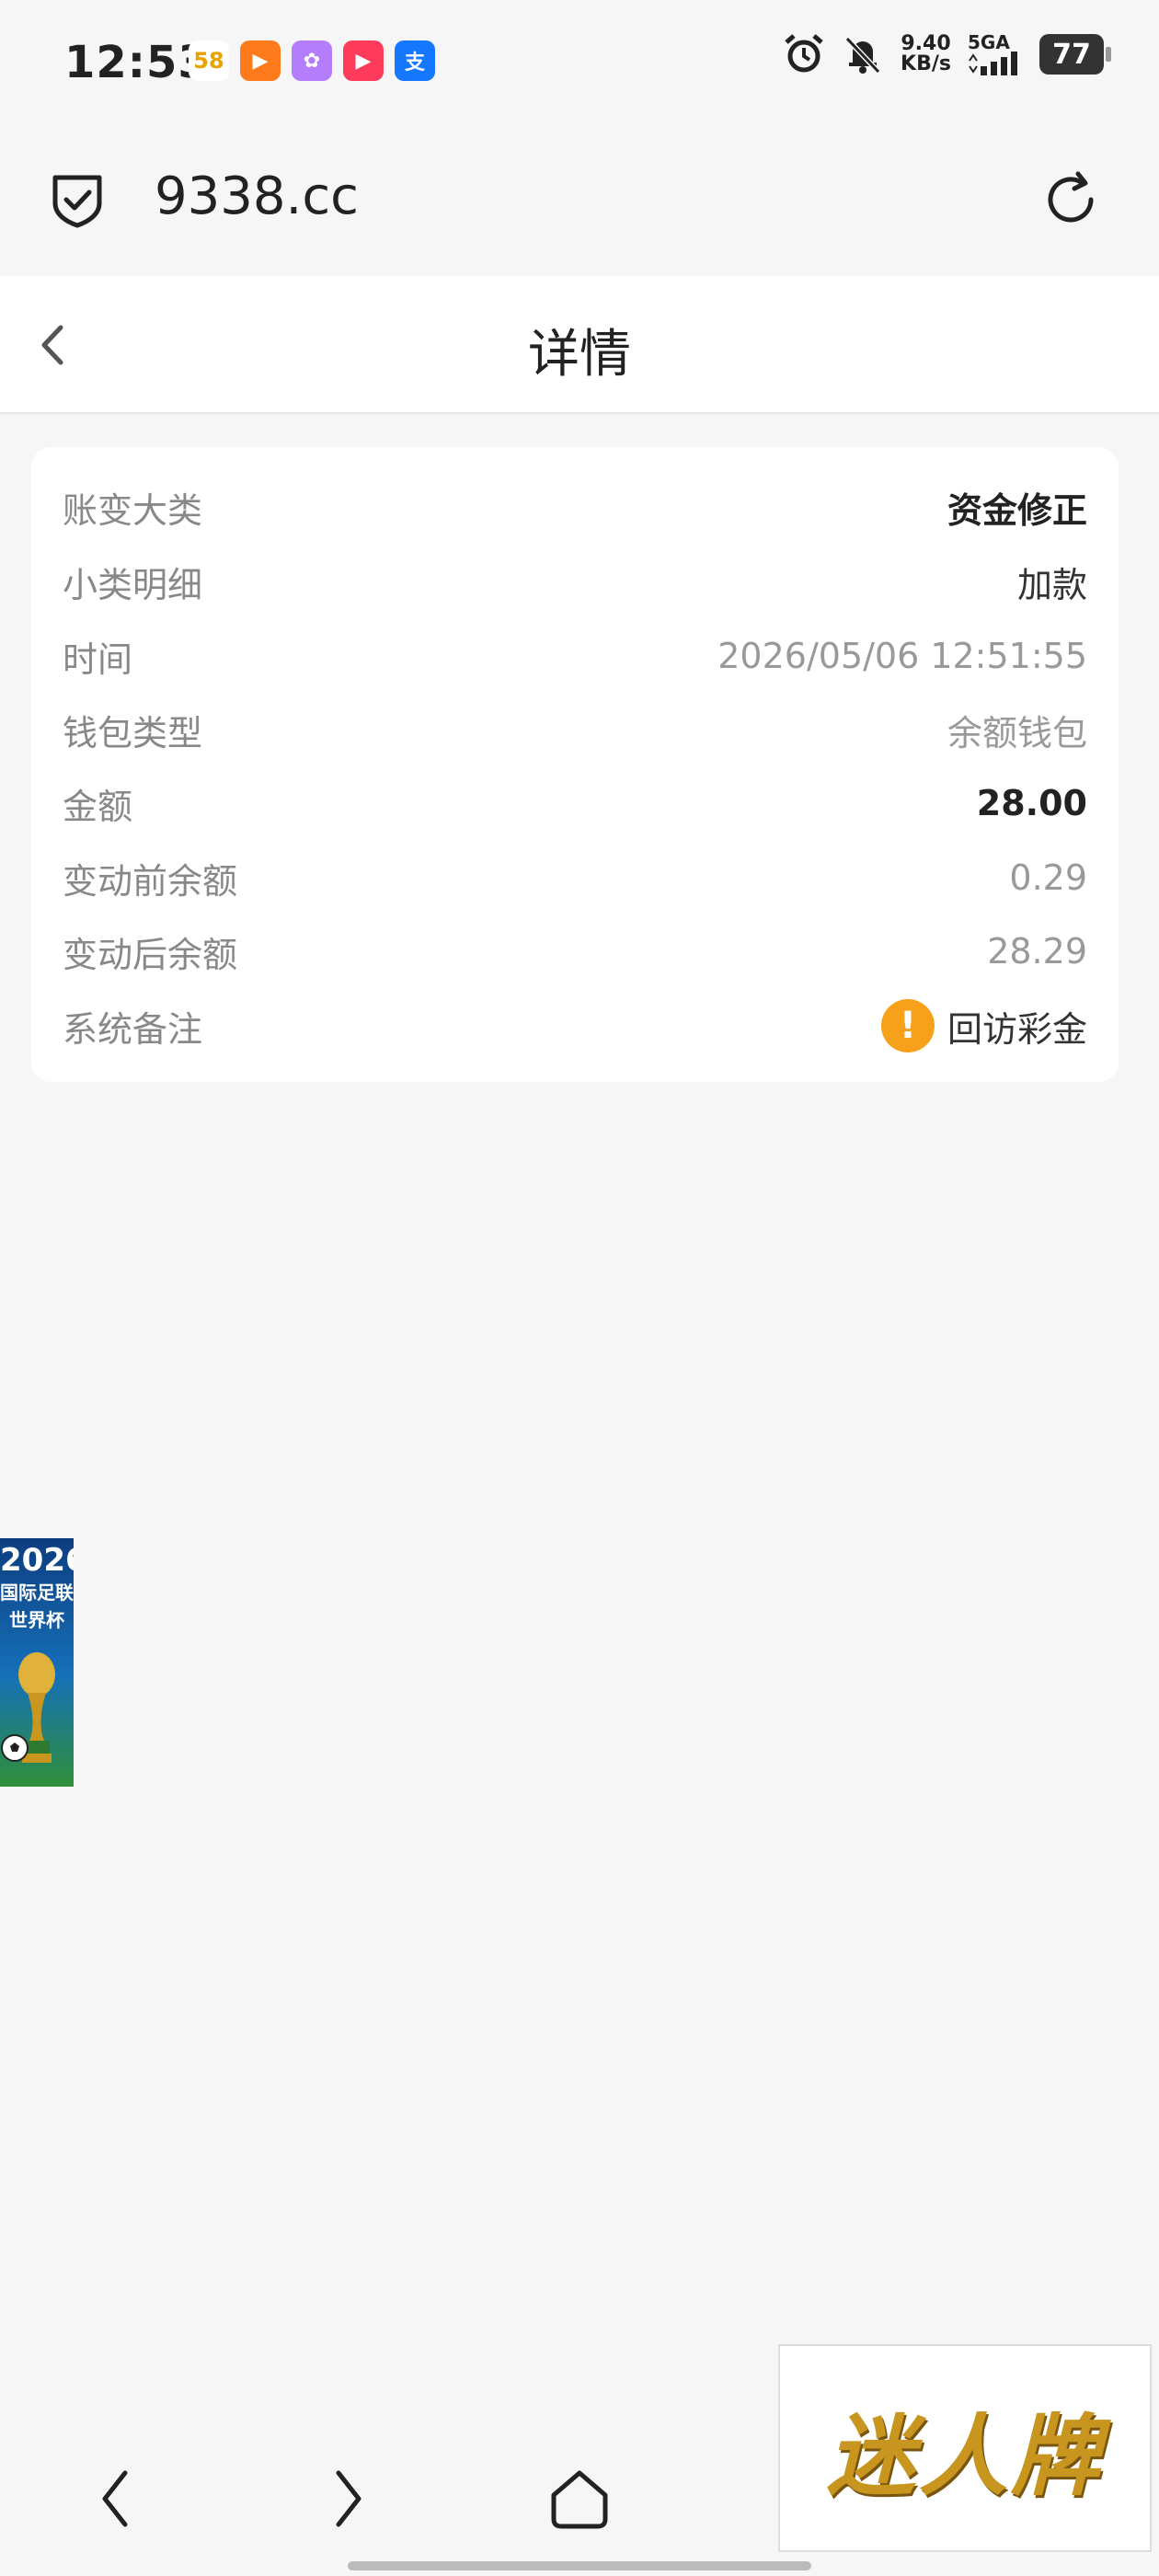  I want to click on network-type: 5GA, so click(989, 42).